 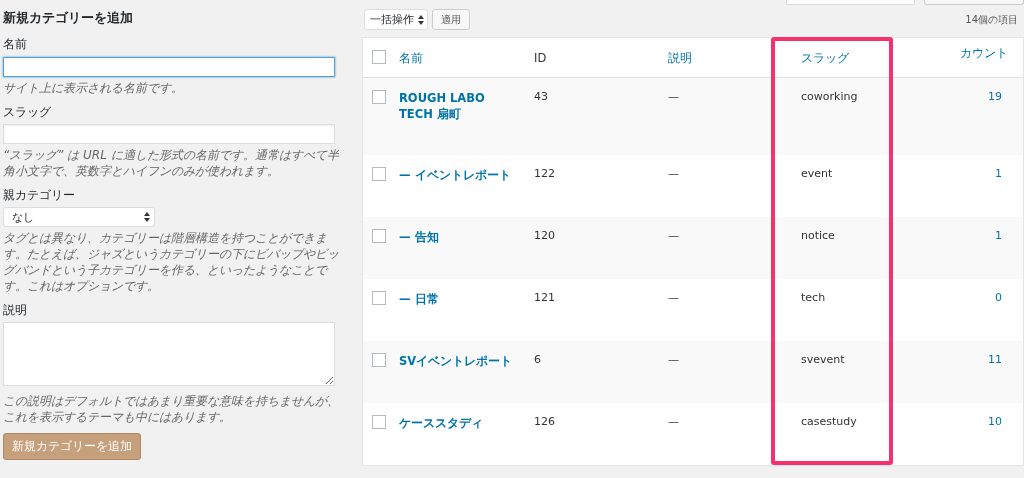 What do you see at coordinates (411, 58) in the screenshot?
I see `column-header: 名前` at bounding box center [411, 58].